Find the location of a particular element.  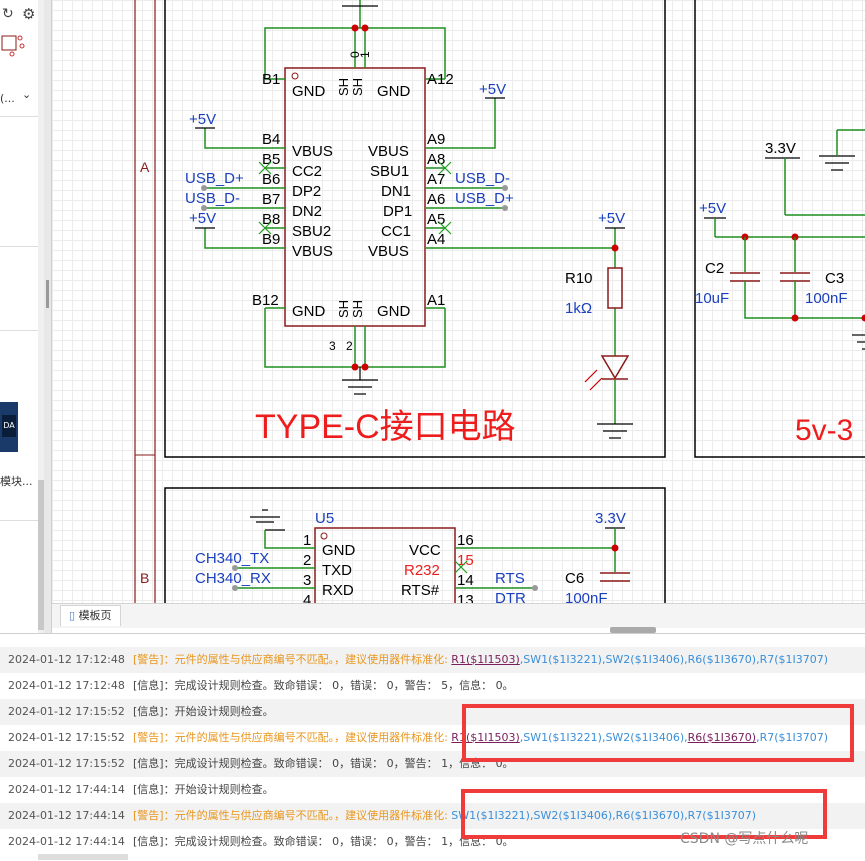

pin-name: RXD is located at coordinates (338, 590).